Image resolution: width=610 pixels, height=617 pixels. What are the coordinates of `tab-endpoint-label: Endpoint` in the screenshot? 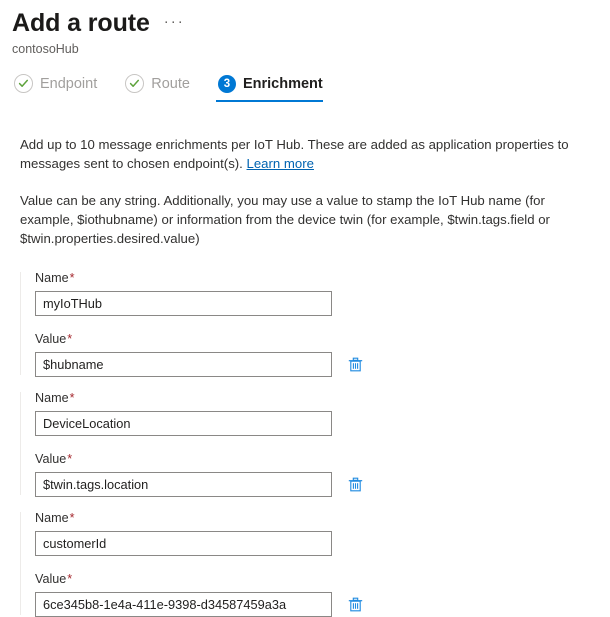 It's located at (69, 83).